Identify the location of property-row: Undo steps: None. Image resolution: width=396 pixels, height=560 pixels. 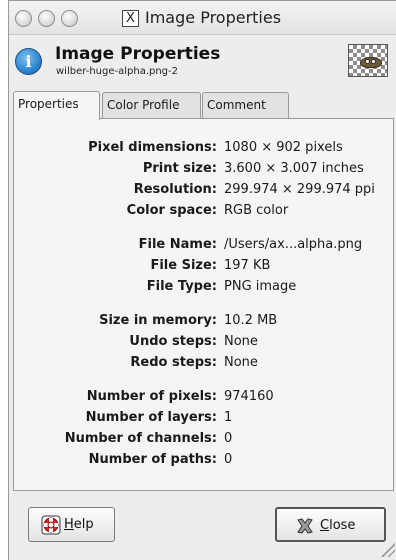
(204, 343).